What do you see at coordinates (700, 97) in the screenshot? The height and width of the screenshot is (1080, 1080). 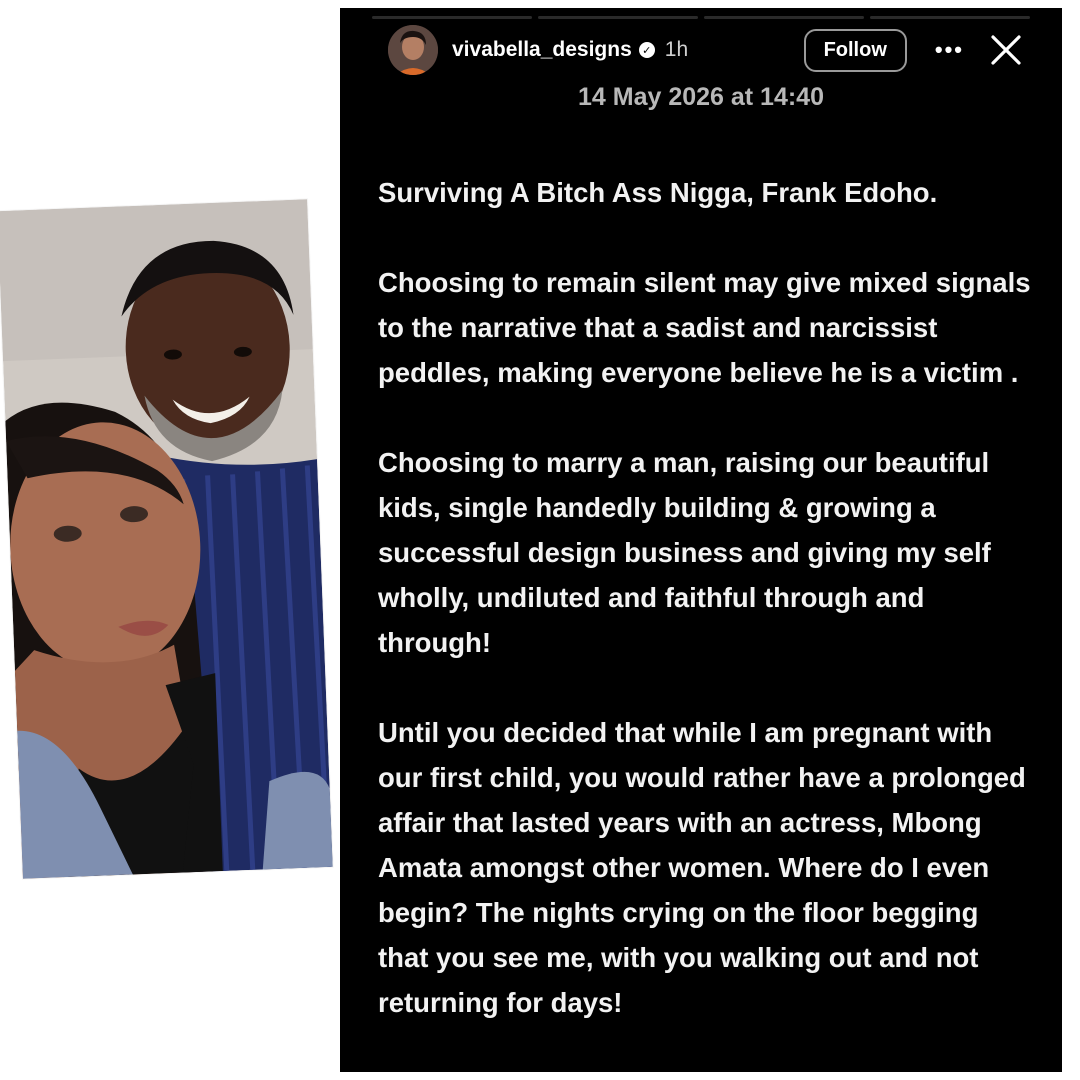 I see `story-date: 14 May 2026 at 14:40` at bounding box center [700, 97].